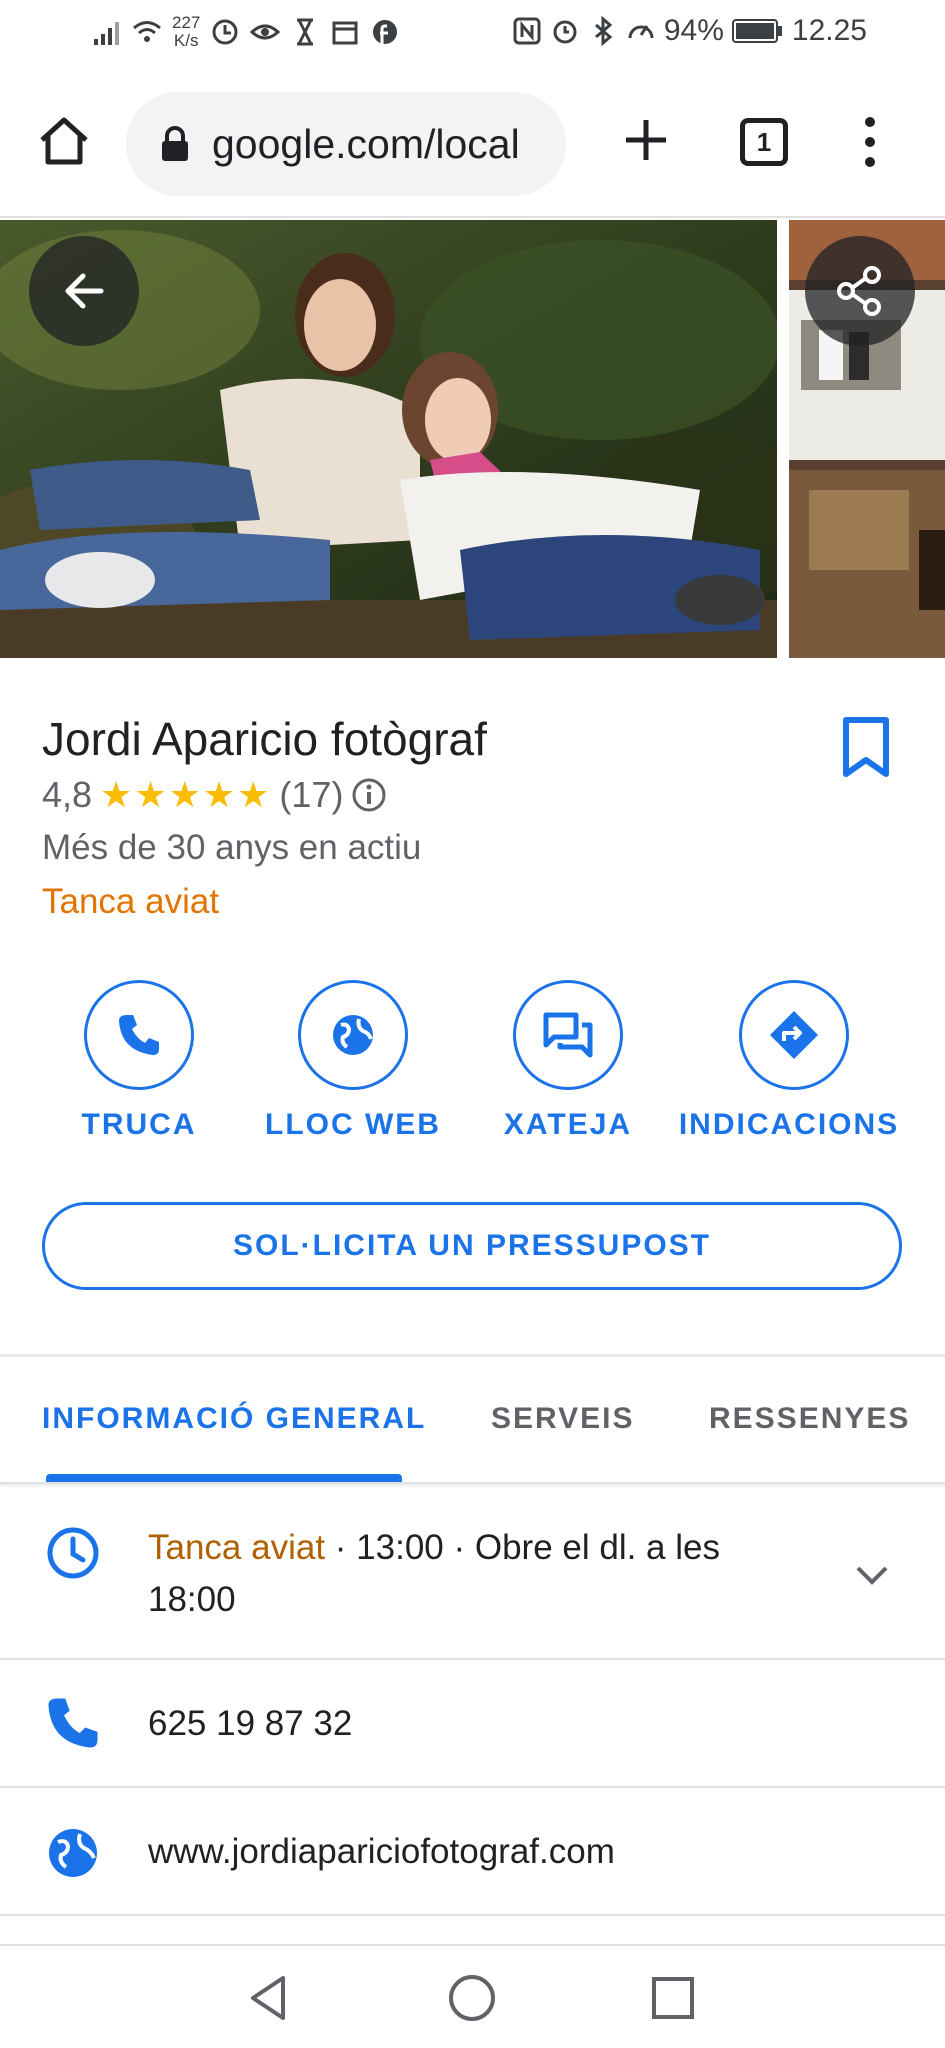 This screenshot has height=2048, width=945. I want to click on request-quote-button: SOL·LICITA UN PRESSUPOST, so click(472, 1246).